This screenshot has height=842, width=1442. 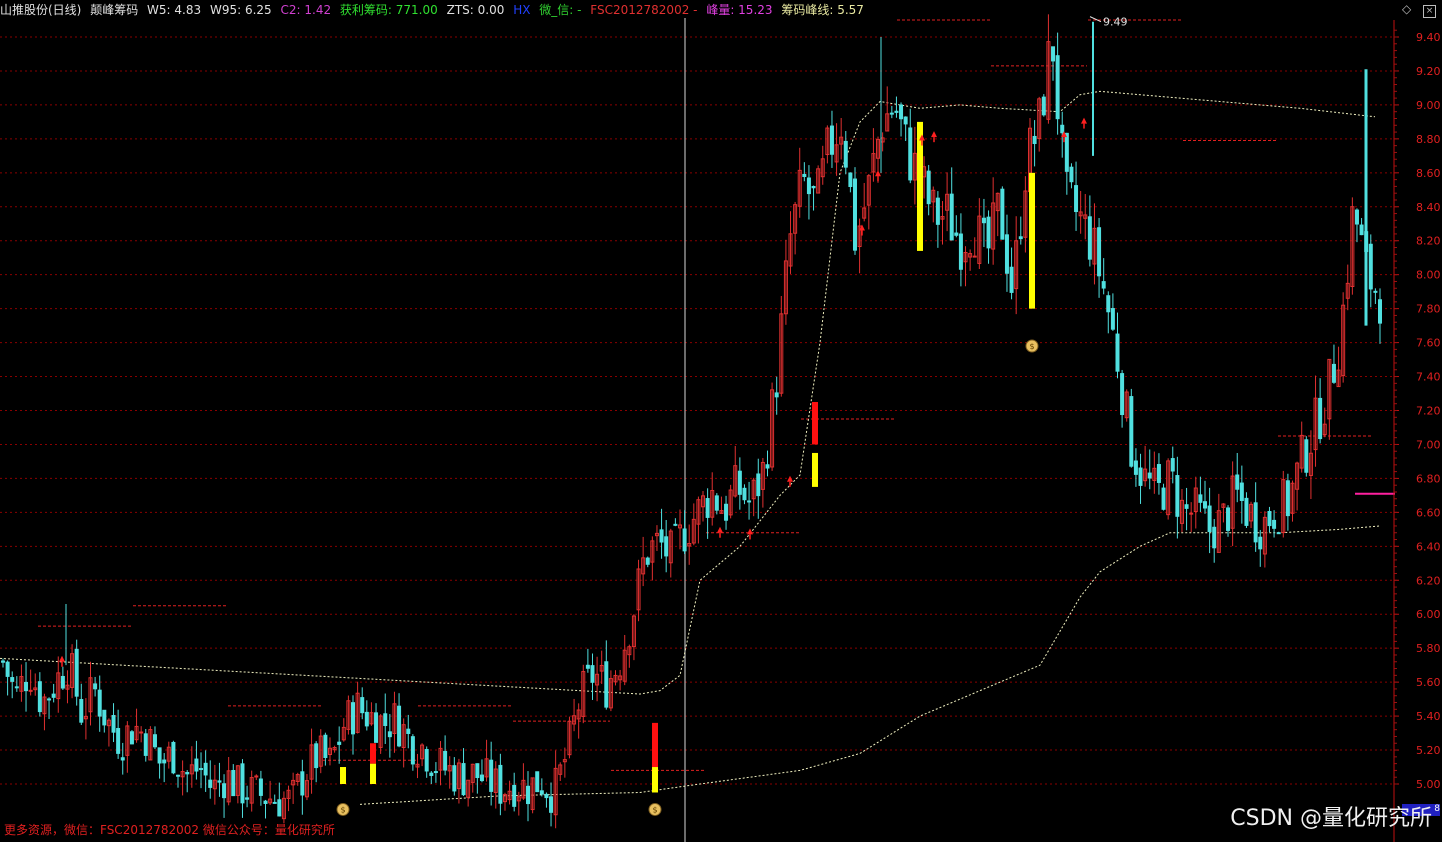 What do you see at coordinates (1428, 750) in the screenshot?
I see `axis-tick-label: 5.20` at bounding box center [1428, 750].